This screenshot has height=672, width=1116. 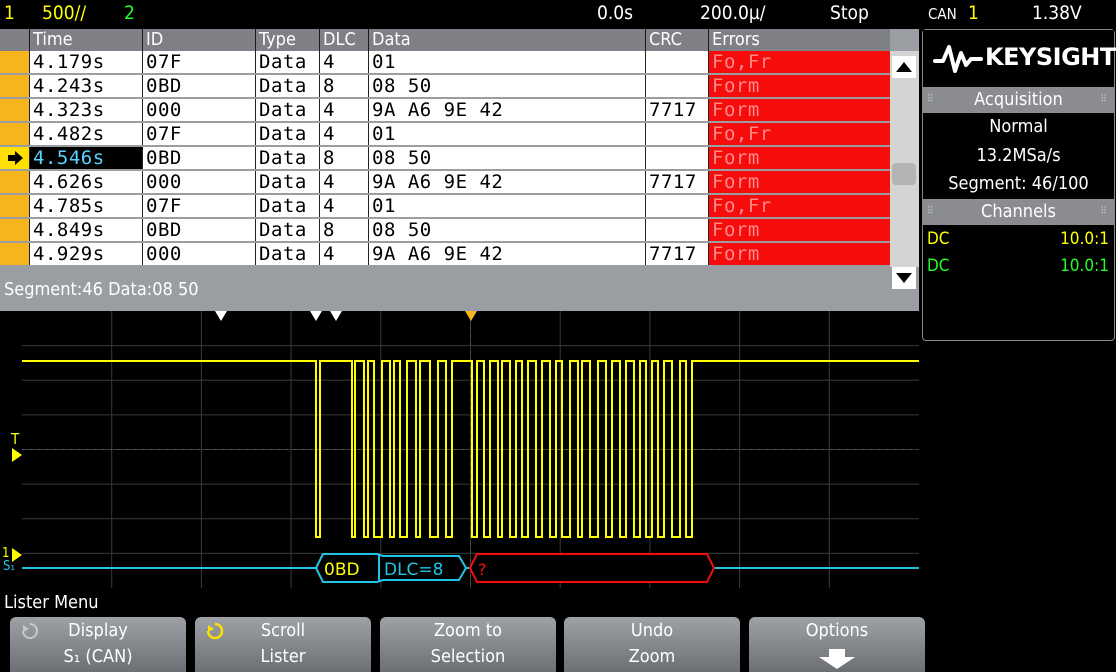 I want to click on trigger-level-marker: T, so click(x=15, y=439).